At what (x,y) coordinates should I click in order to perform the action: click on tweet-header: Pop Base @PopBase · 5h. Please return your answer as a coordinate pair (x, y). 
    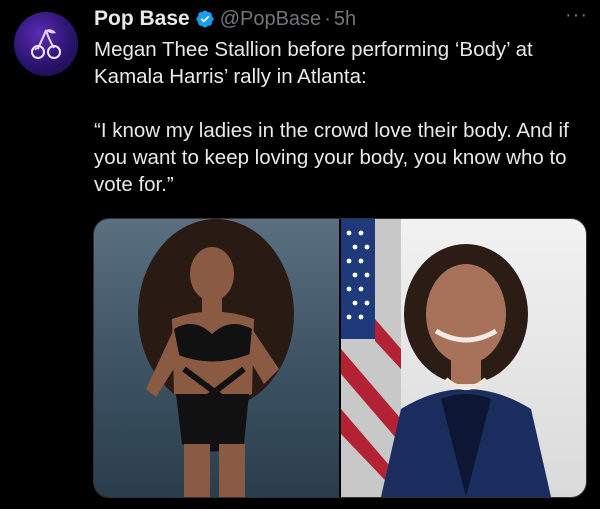
    Looking at the image, I should click on (342, 19).